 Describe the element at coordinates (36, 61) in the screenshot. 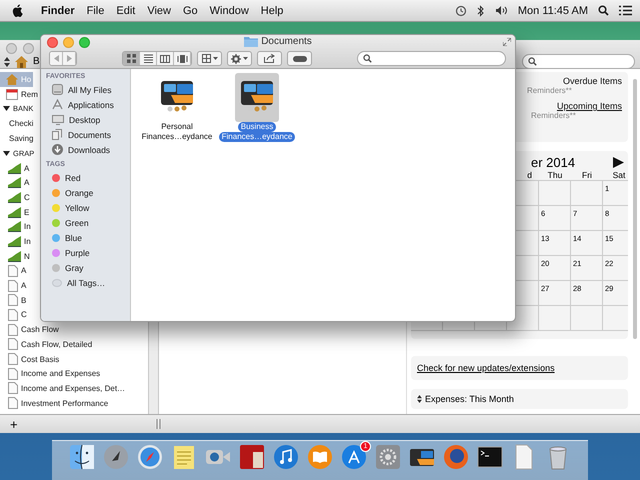

I see `toolbar-label: B` at that location.